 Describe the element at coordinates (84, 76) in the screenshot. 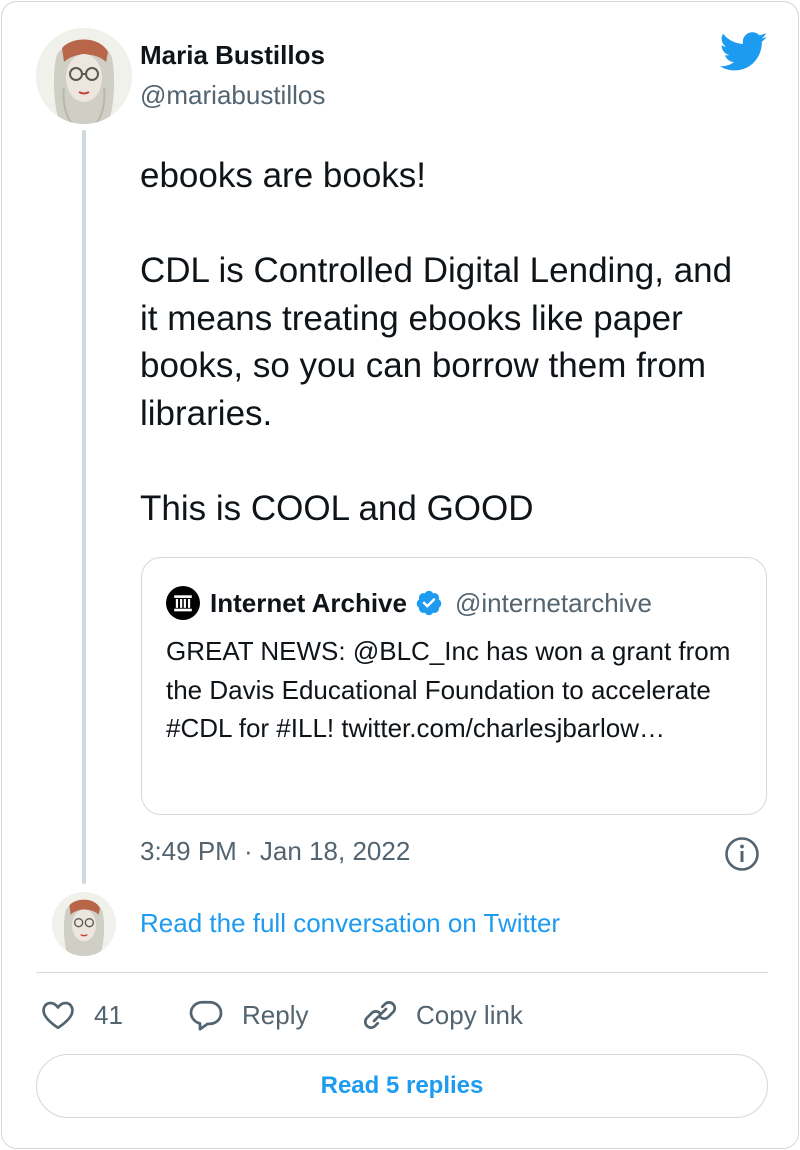

I see `author-avatar` at that location.